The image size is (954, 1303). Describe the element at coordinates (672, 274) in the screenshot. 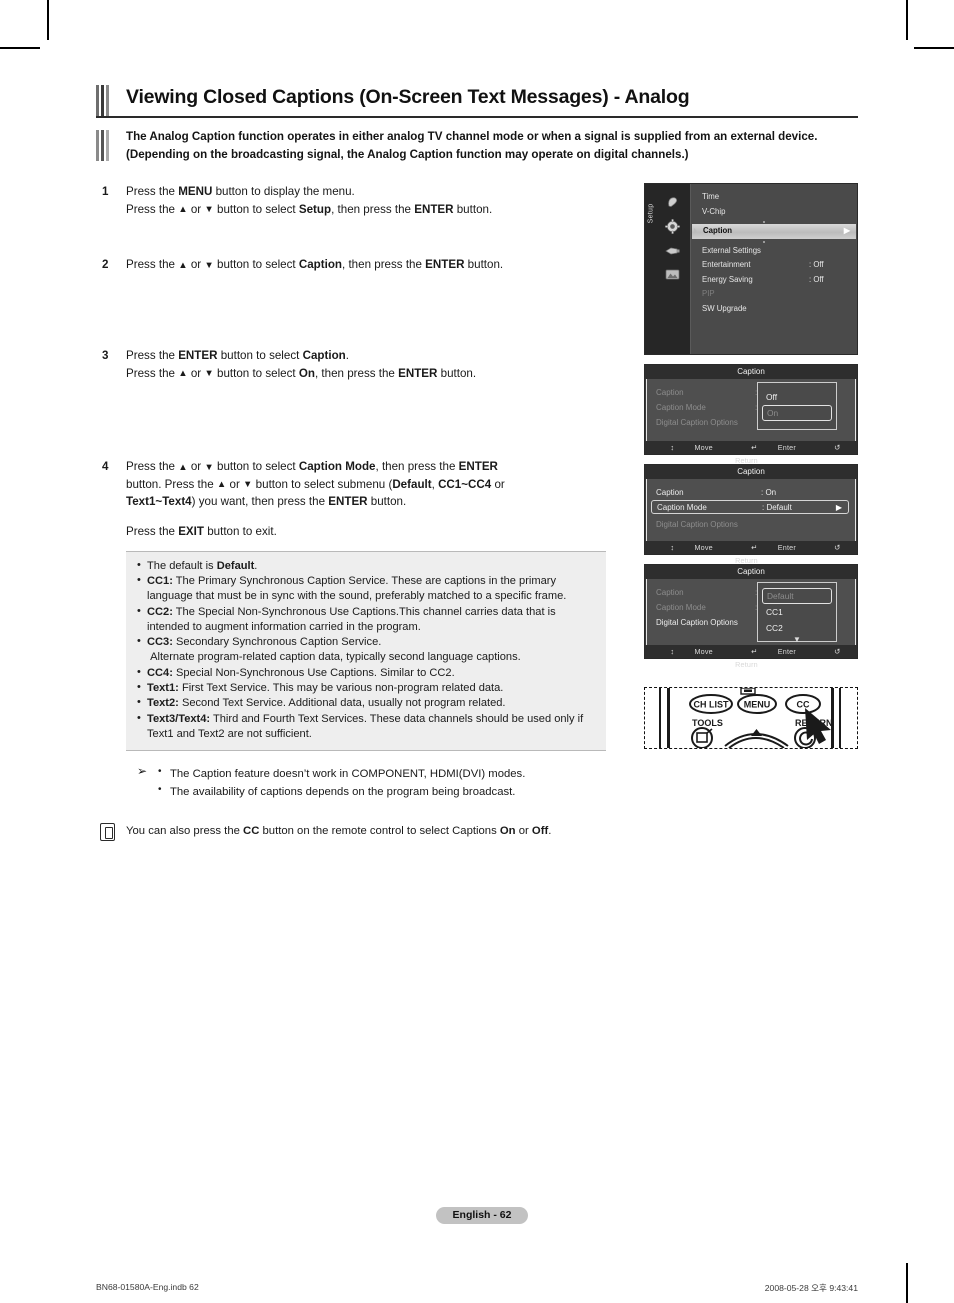

I see `picture-icon` at that location.